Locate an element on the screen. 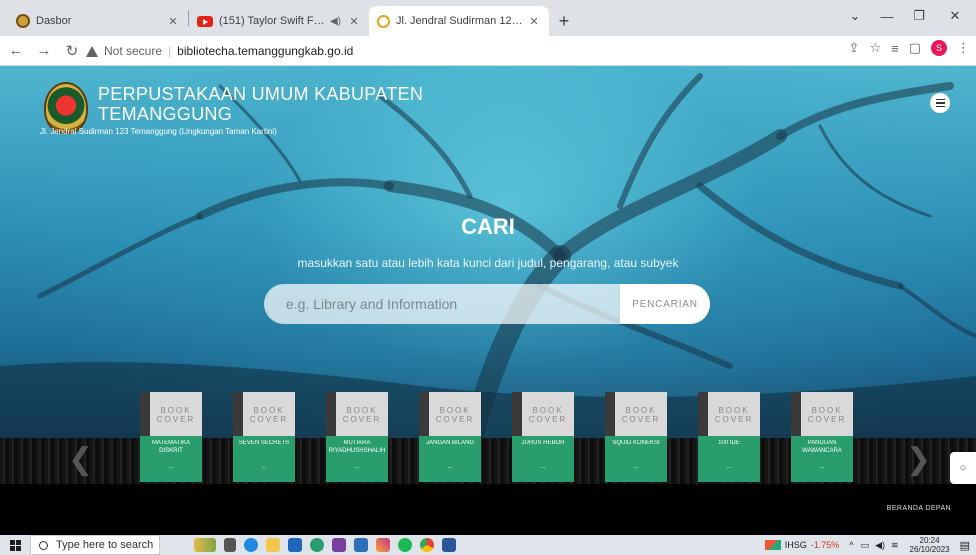 Image resolution: width=976 pixels, height=555 pixels. file-explorer-icon is located at coordinates (273, 545).